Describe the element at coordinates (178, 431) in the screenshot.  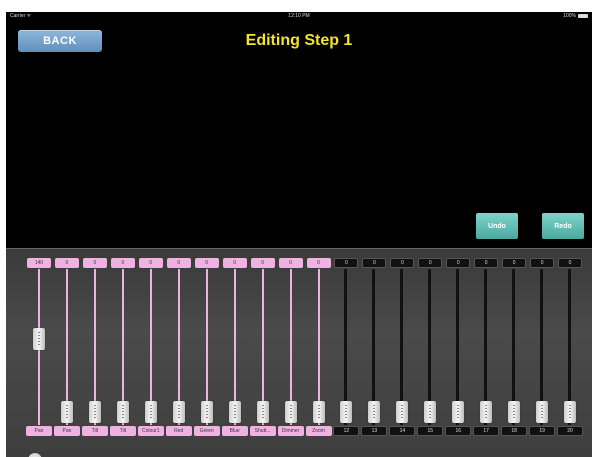
I see `fader-label: Red` at that location.